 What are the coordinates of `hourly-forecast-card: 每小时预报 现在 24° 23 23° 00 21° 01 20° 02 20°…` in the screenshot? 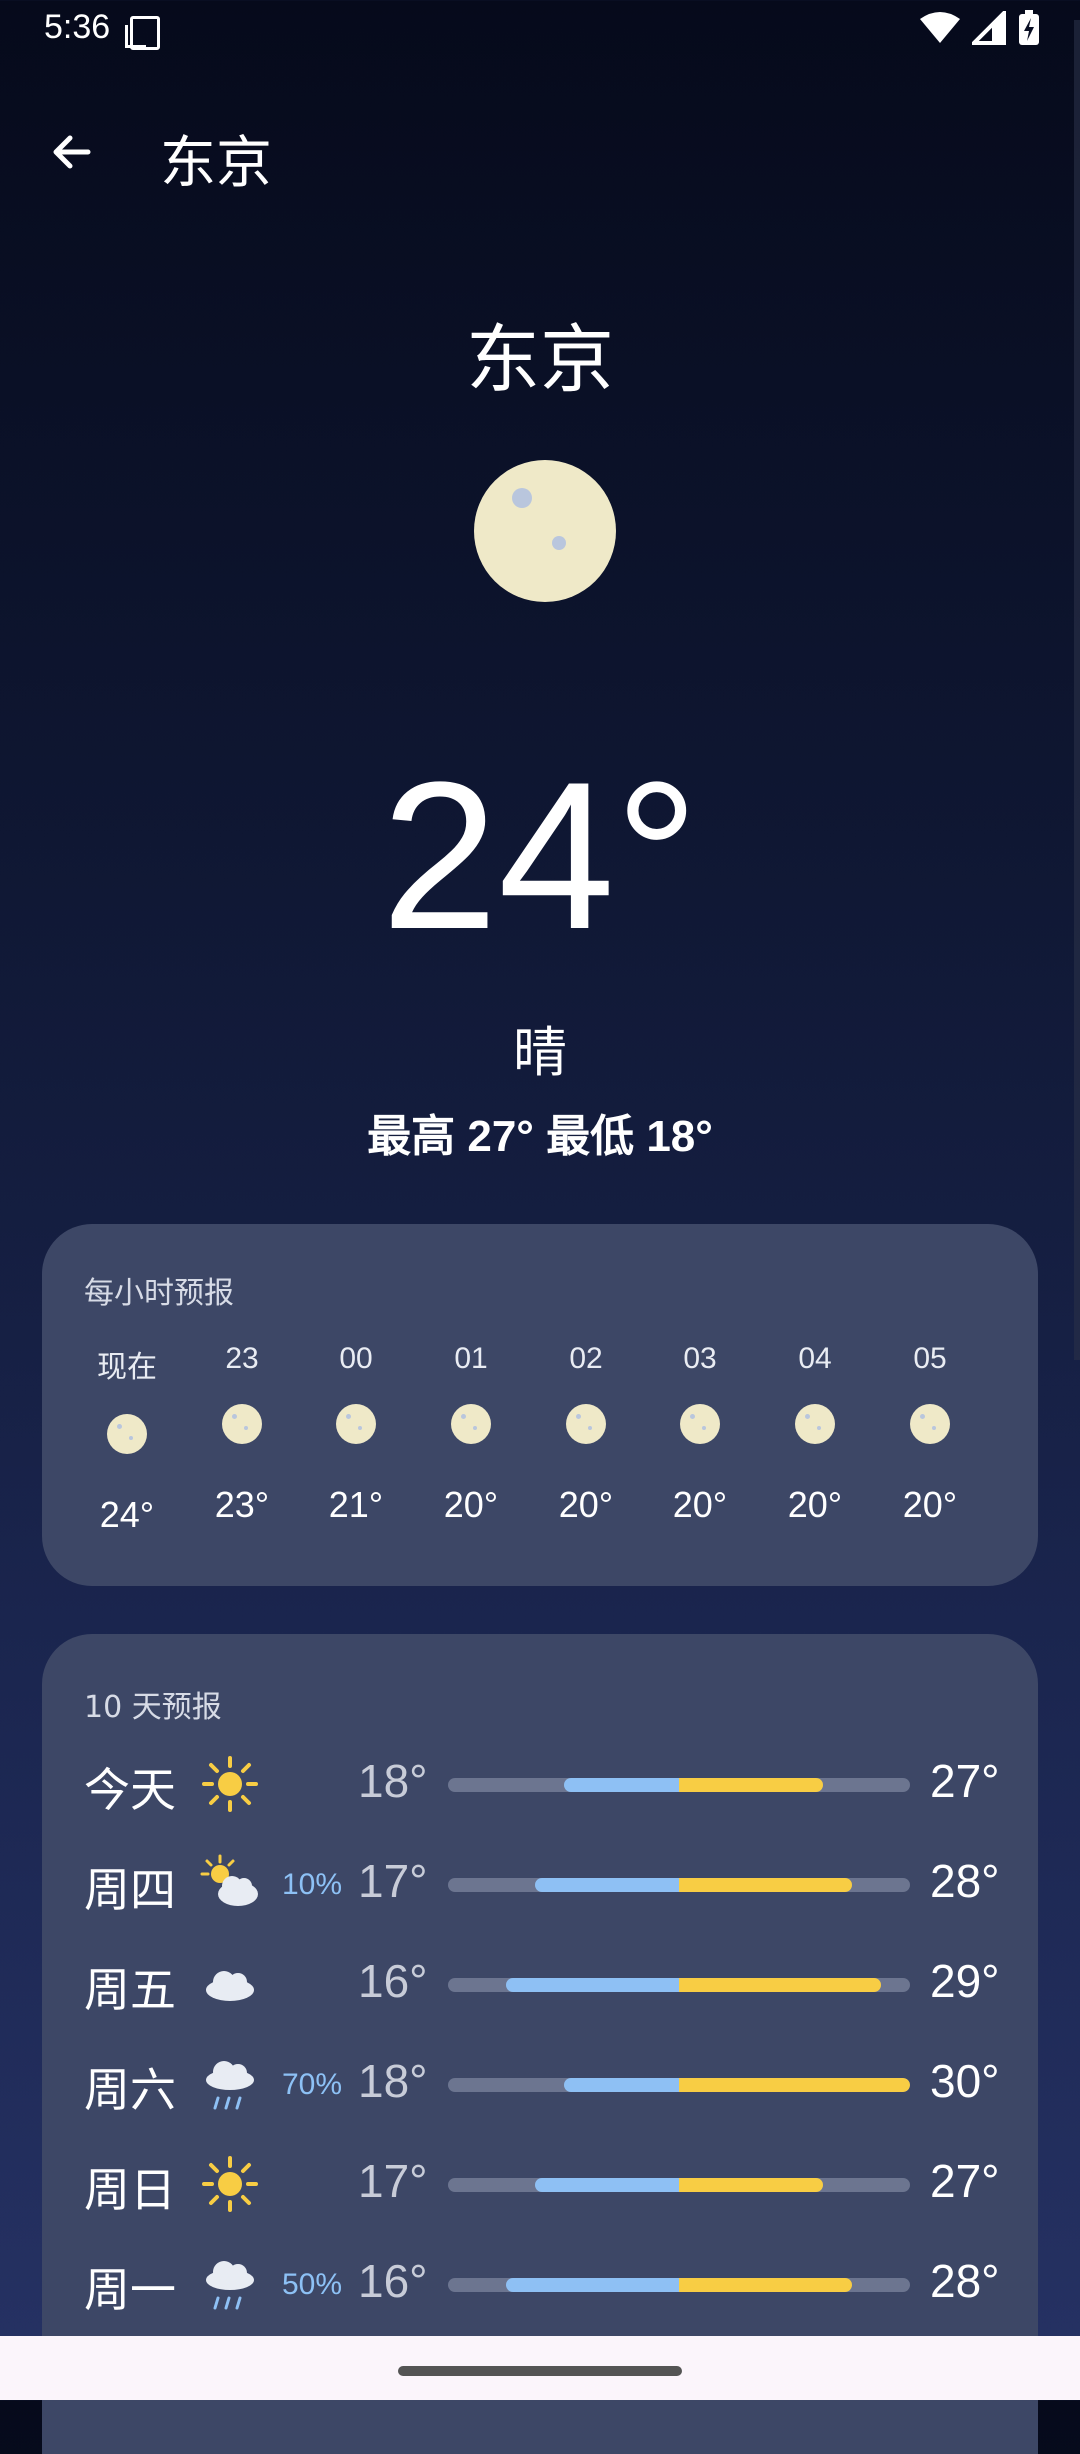 It's located at (540, 1405).